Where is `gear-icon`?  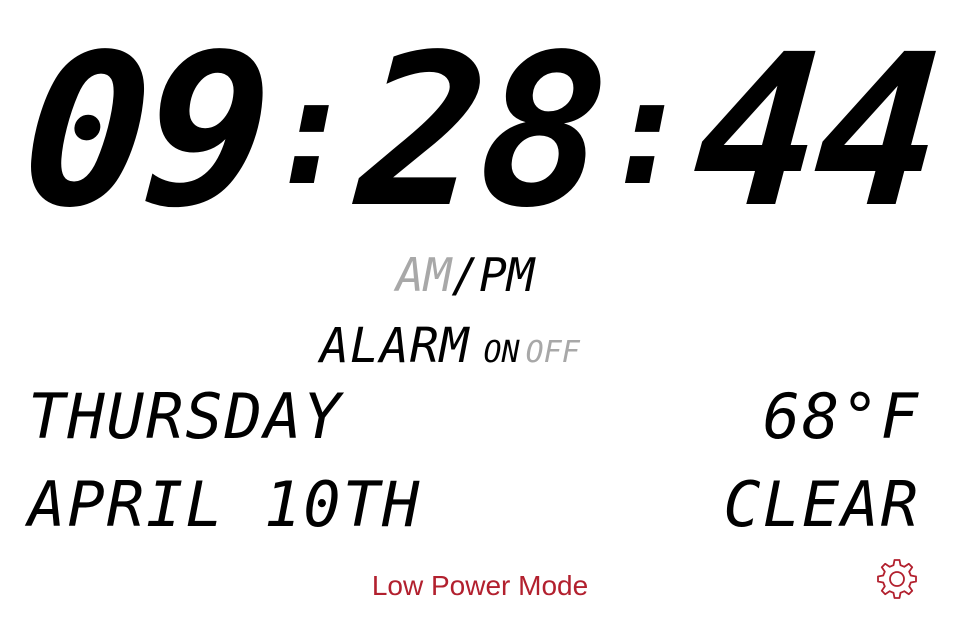 gear-icon is located at coordinates (897, 579).